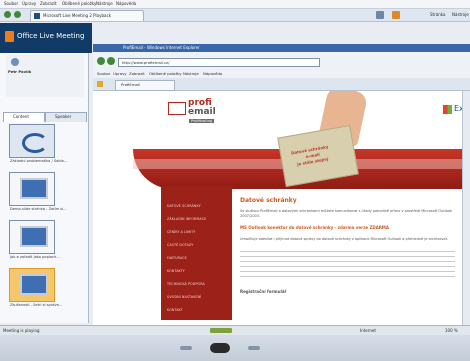  Describe the element at coordinates (137, 73) in the screenshot. I see `inner-menu-view: Zobrazit` at that location.